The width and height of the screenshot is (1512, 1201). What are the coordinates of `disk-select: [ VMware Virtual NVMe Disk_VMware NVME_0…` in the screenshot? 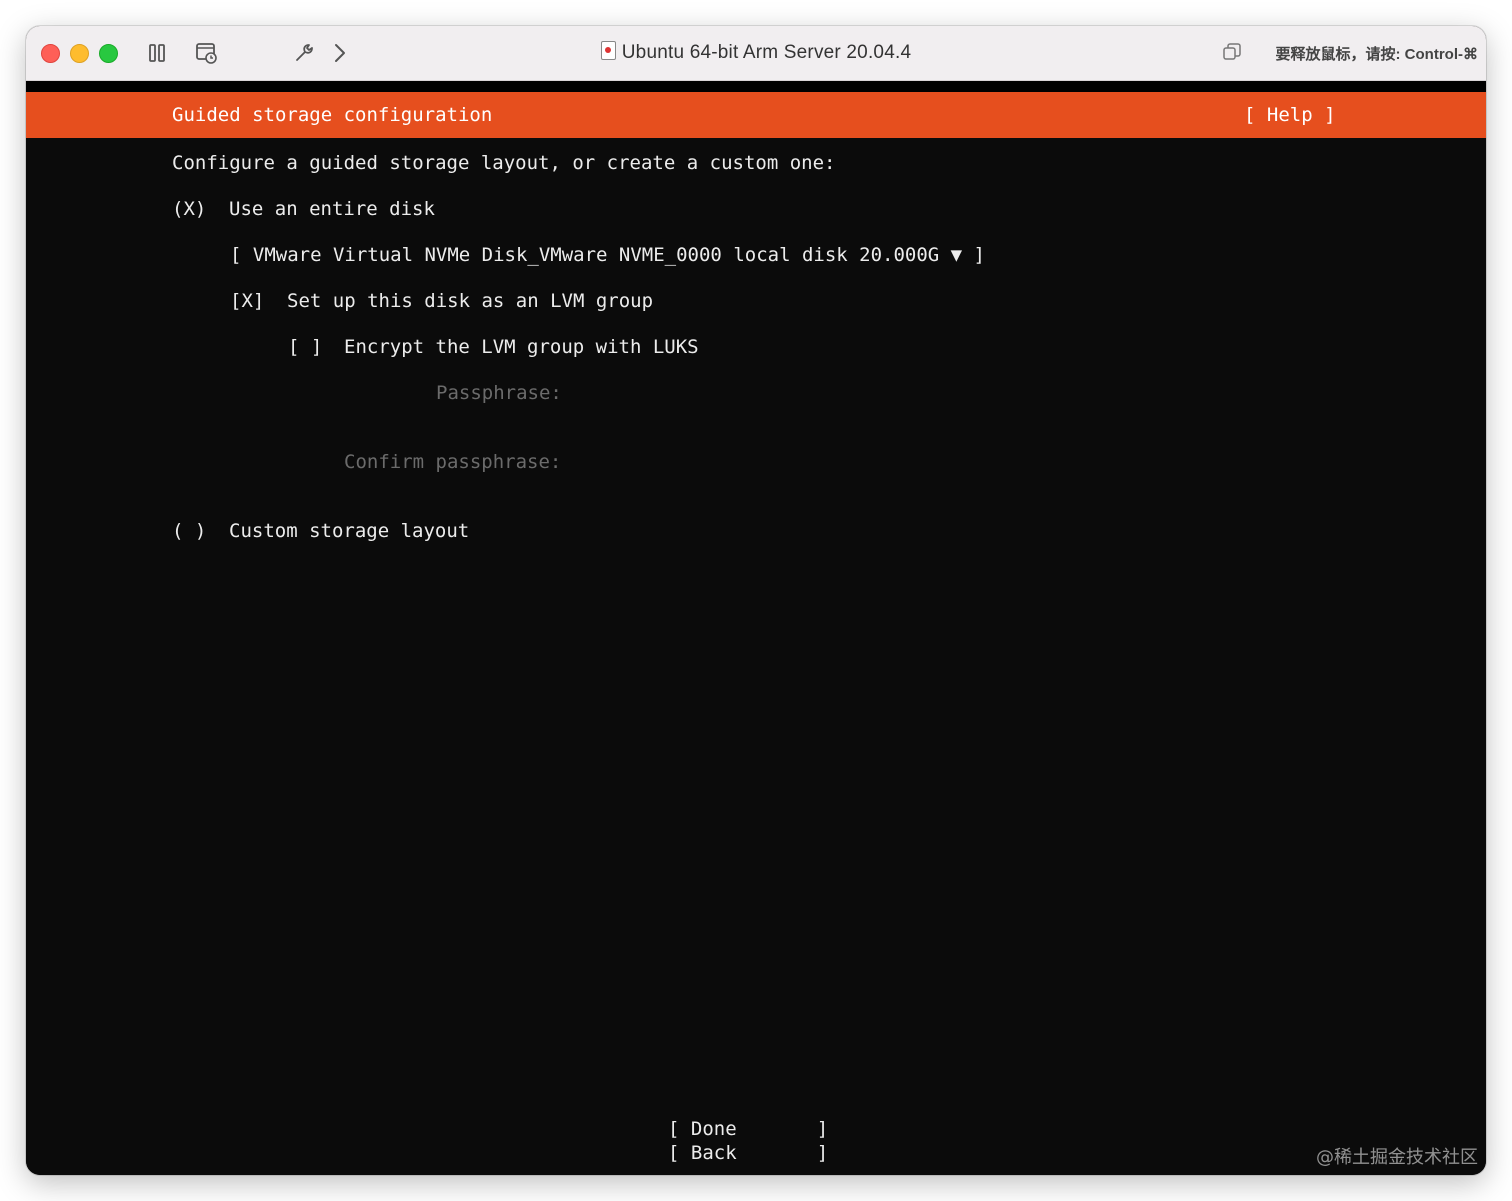 It's located at (607, 255).